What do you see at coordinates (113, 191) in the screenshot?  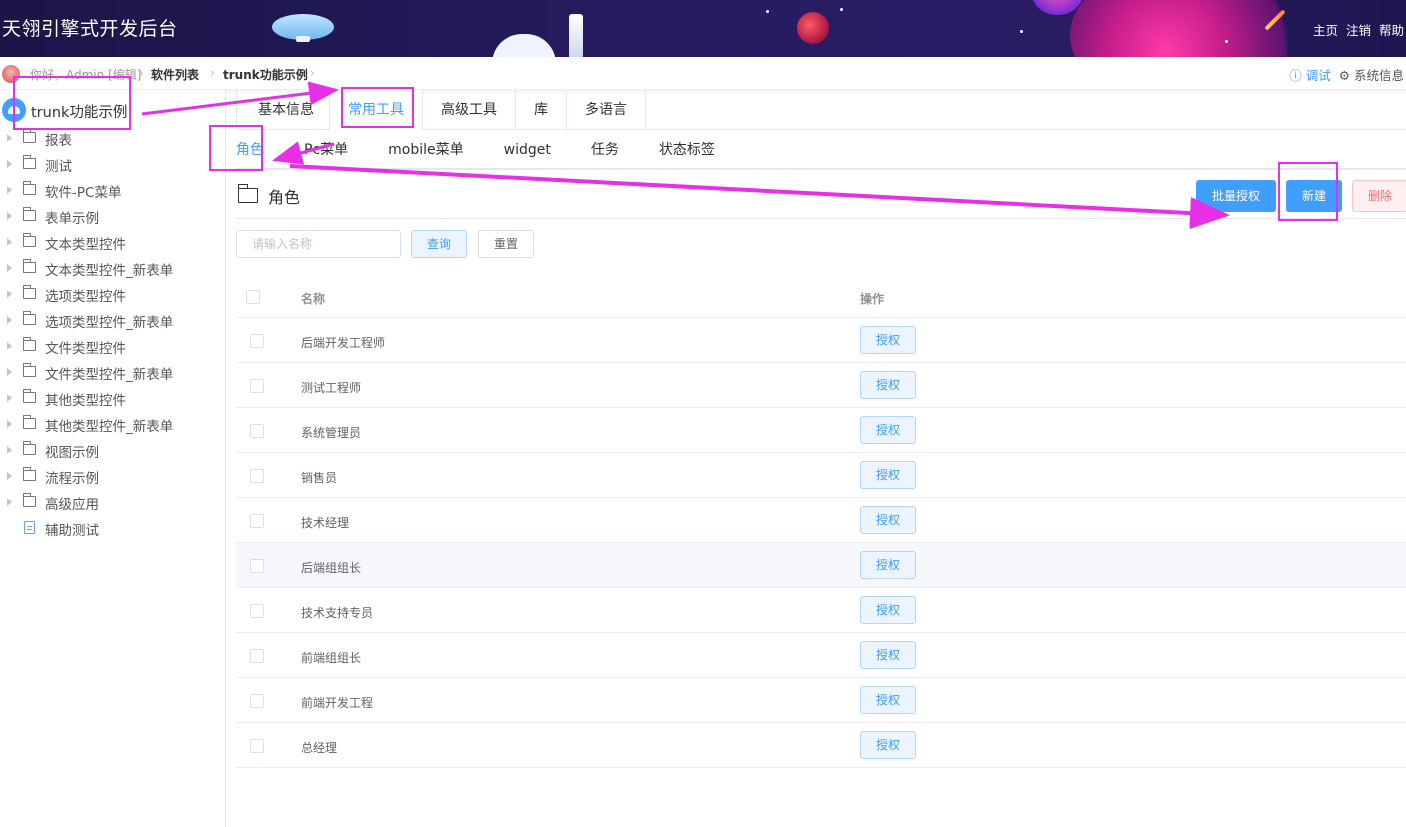 I see `sidebar-item: 软件-PC菜单` at bounding box center [113, 191].